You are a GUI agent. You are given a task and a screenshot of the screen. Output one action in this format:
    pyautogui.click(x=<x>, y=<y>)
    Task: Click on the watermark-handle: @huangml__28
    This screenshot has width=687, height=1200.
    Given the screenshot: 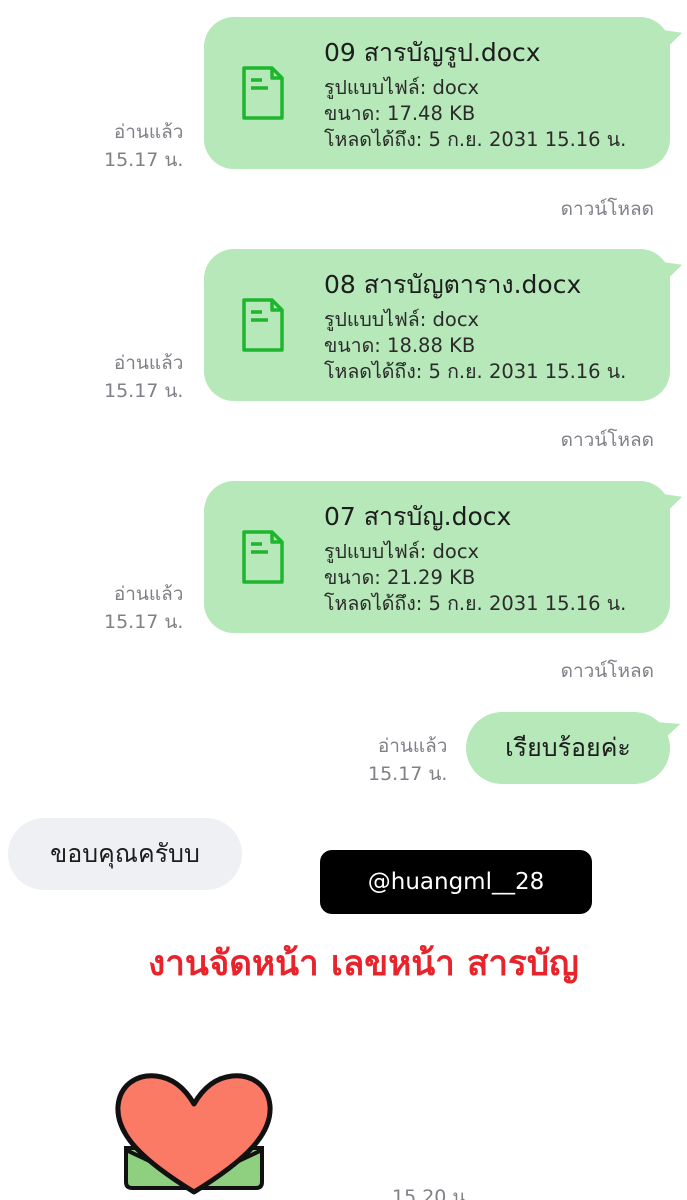 What is the action you would take?
    pyautogui.click(x=456, y=882)
    